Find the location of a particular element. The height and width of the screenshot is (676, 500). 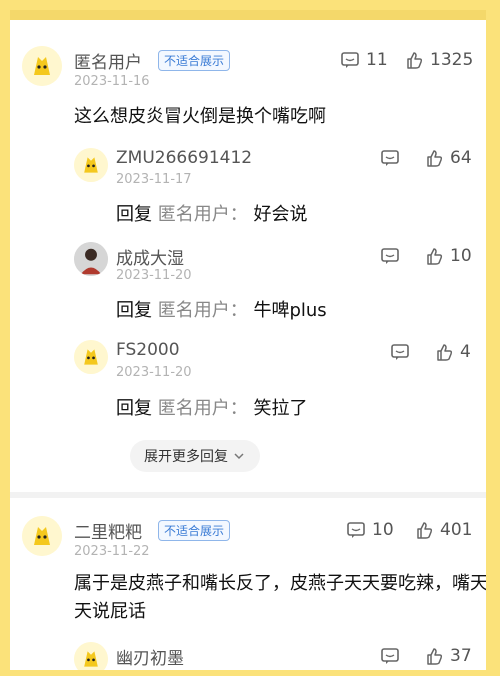

like-button: 10 is located at coordinates (448, 256).